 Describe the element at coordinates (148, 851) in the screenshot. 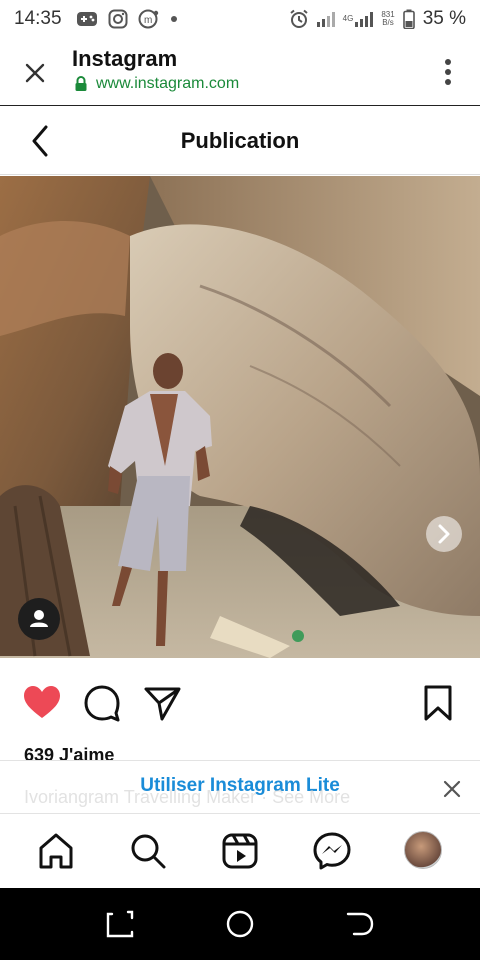

I see `search-icon` at that location.